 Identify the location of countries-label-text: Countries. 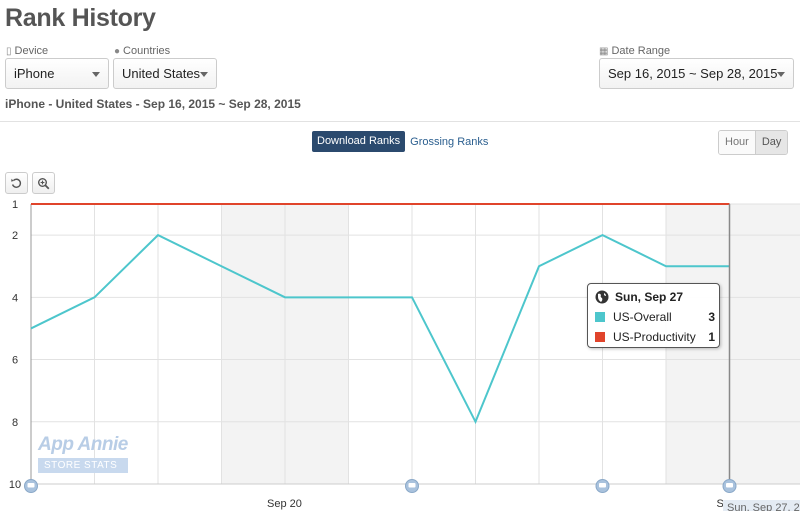
(147, 51).